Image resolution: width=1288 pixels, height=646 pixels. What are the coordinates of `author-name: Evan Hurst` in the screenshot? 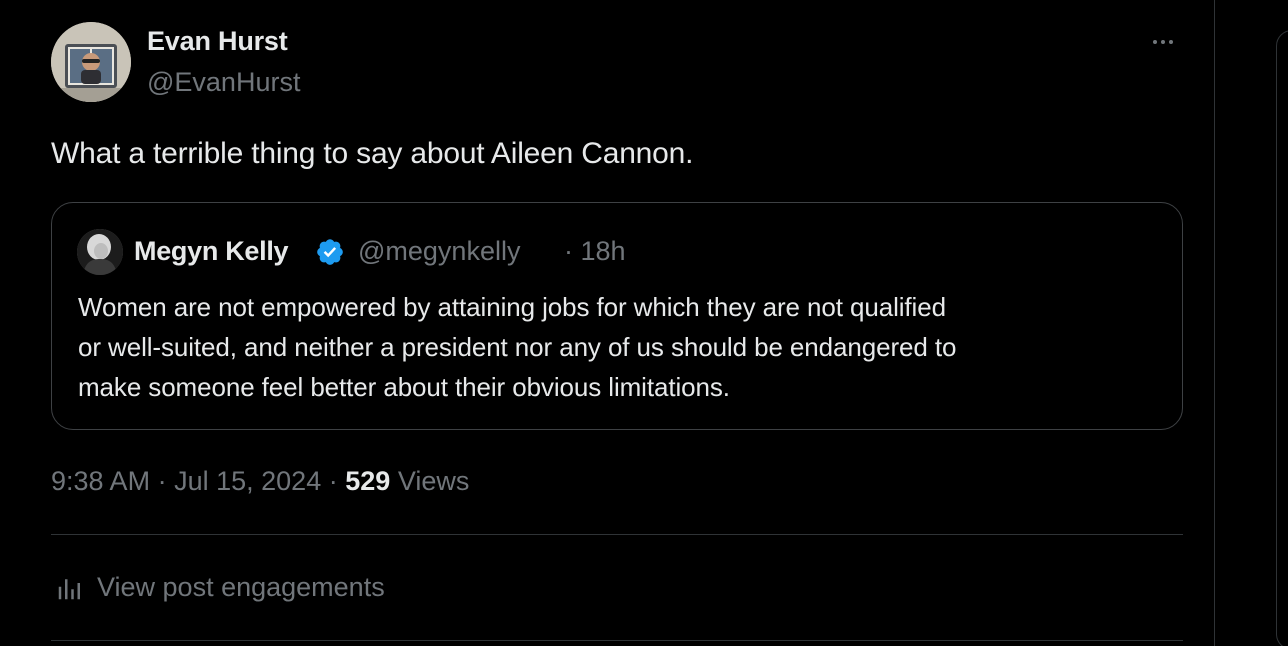 It's located at (217, 41).